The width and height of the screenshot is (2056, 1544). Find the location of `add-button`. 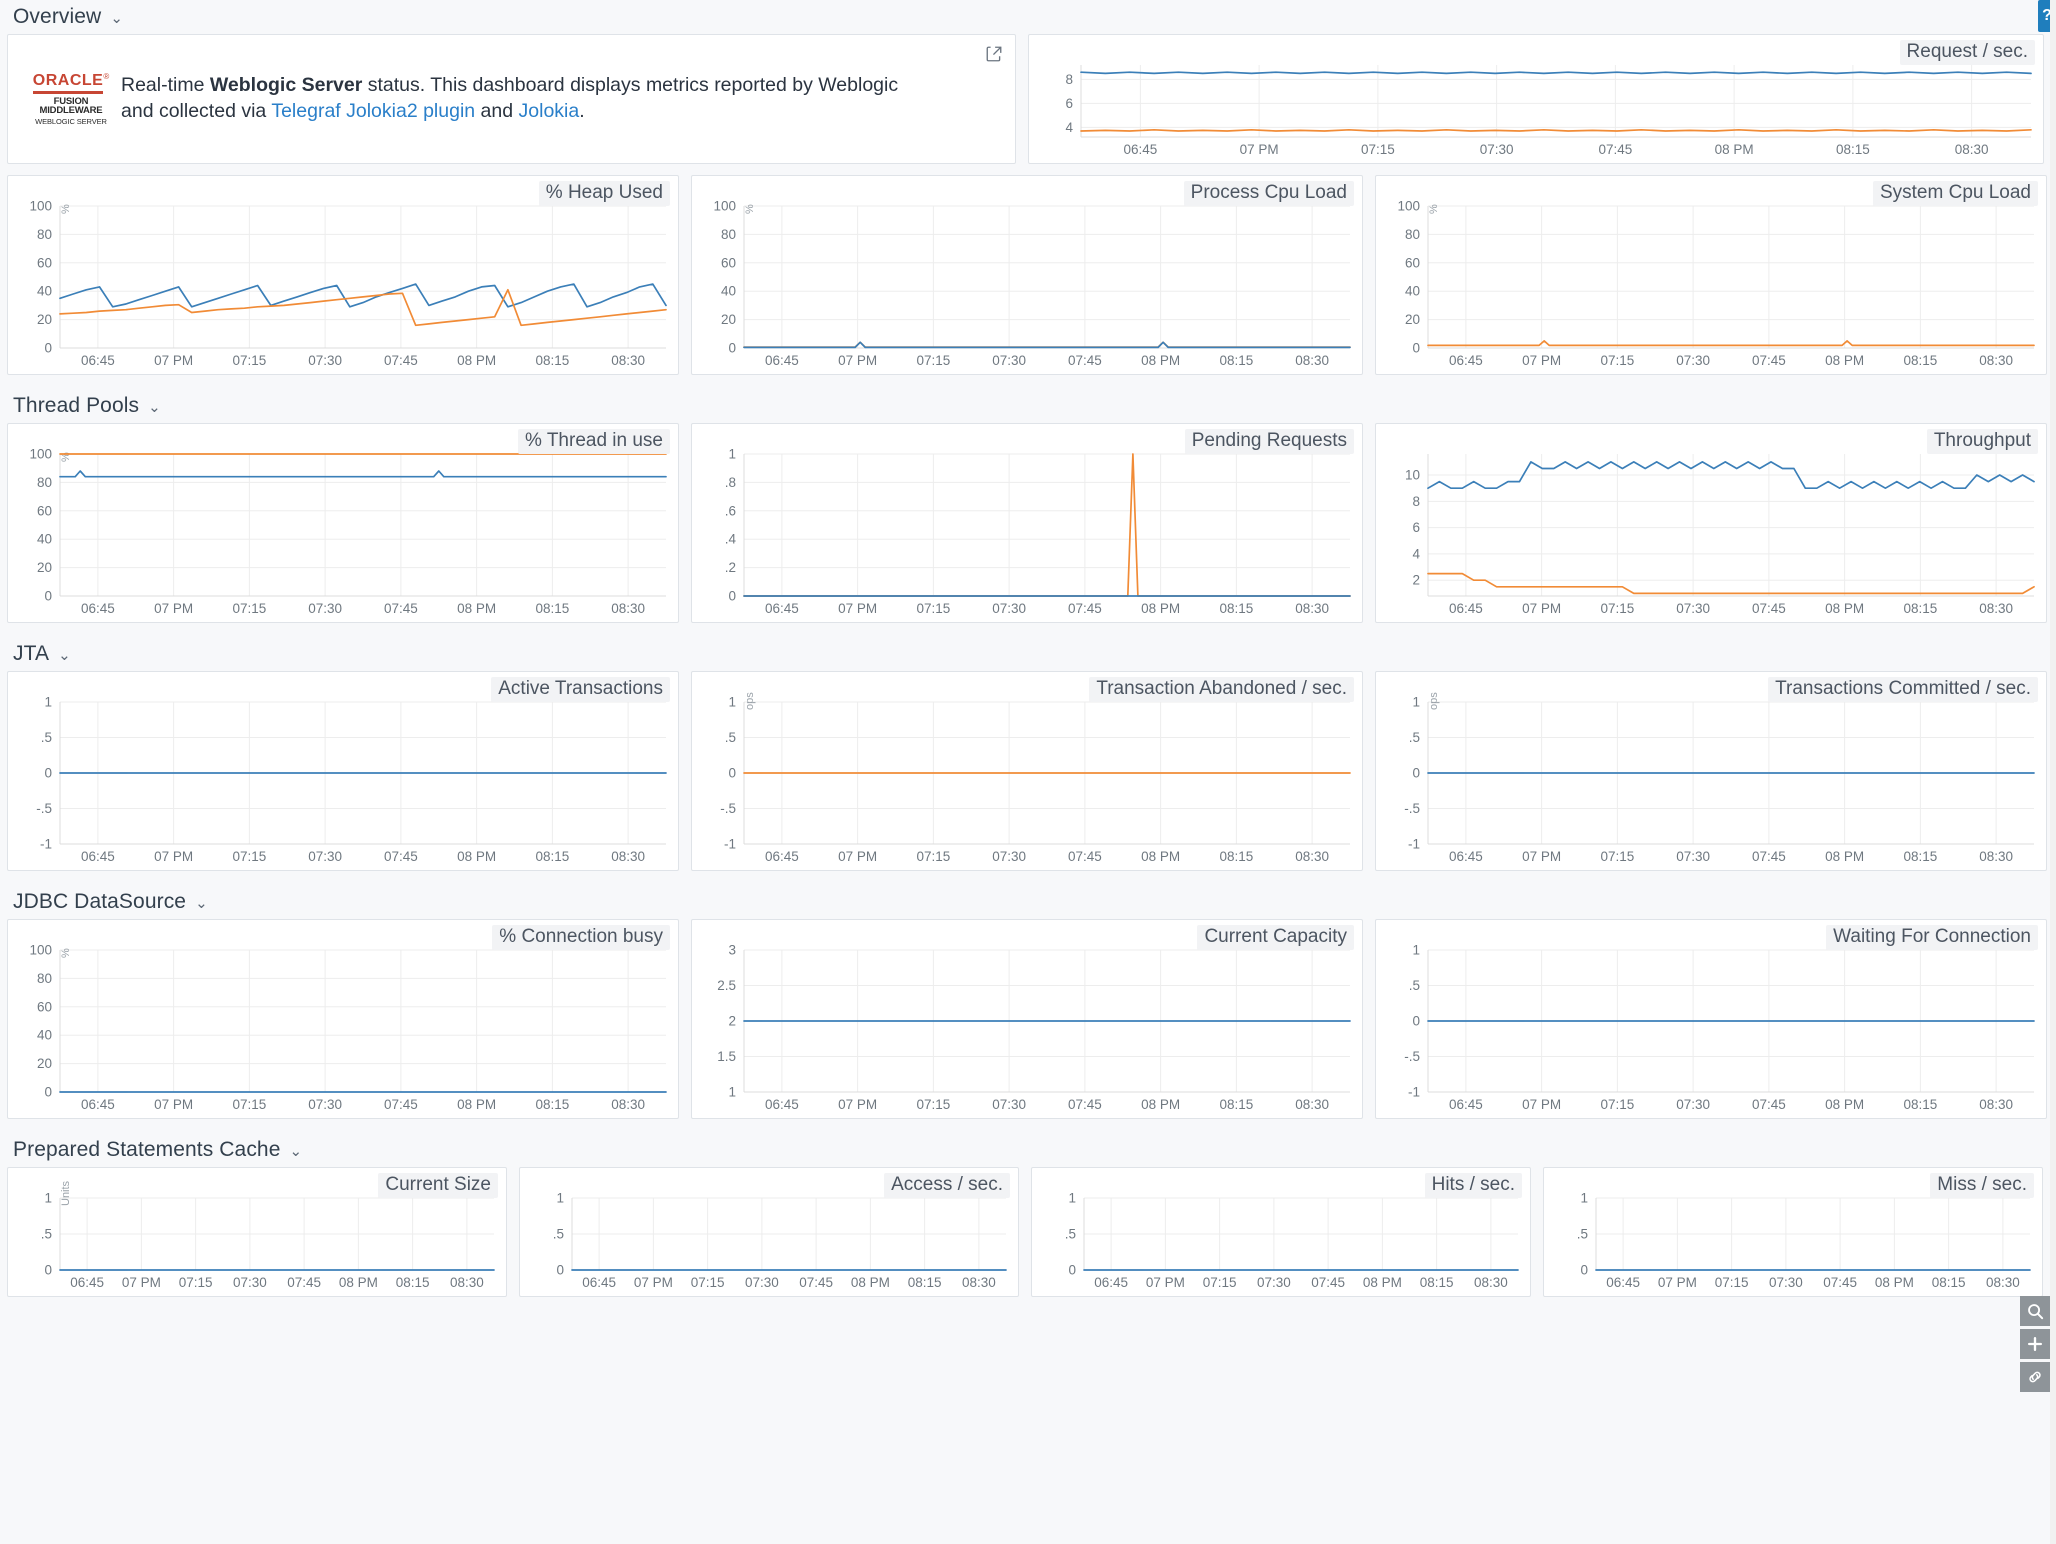

add-button is located at coordinates (2035, 1344).